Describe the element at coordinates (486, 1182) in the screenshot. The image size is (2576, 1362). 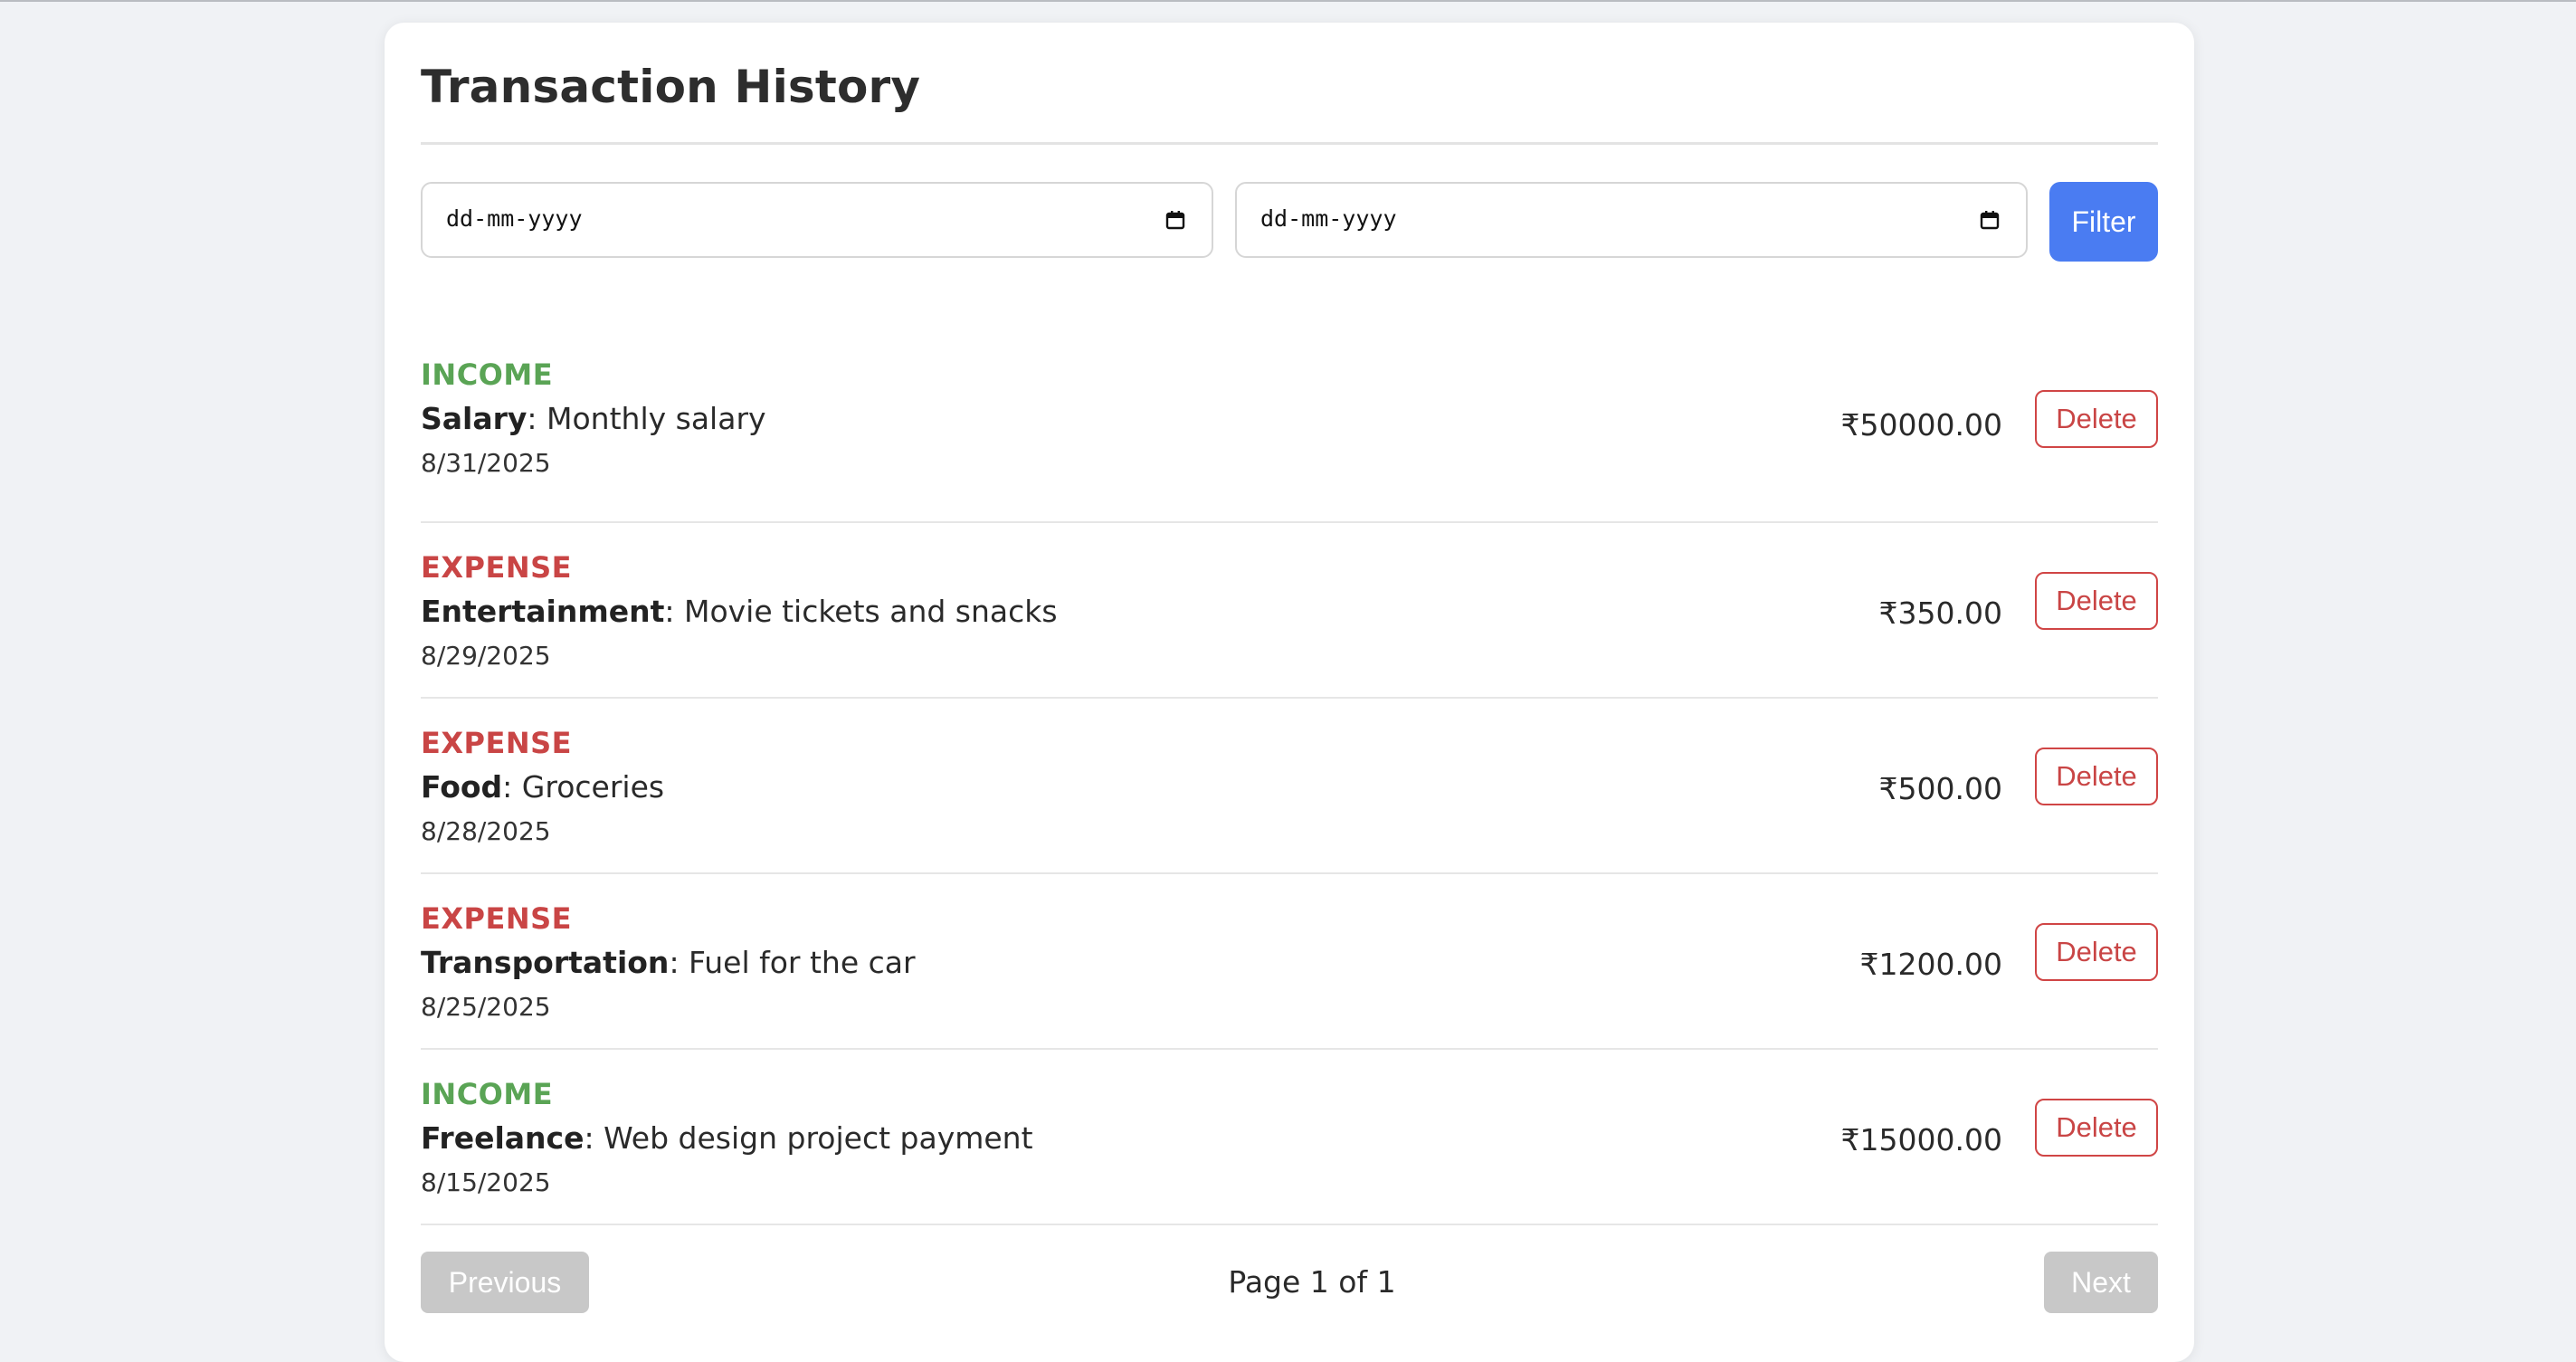
I see `transaction-date: 8/15/2025` at that location.